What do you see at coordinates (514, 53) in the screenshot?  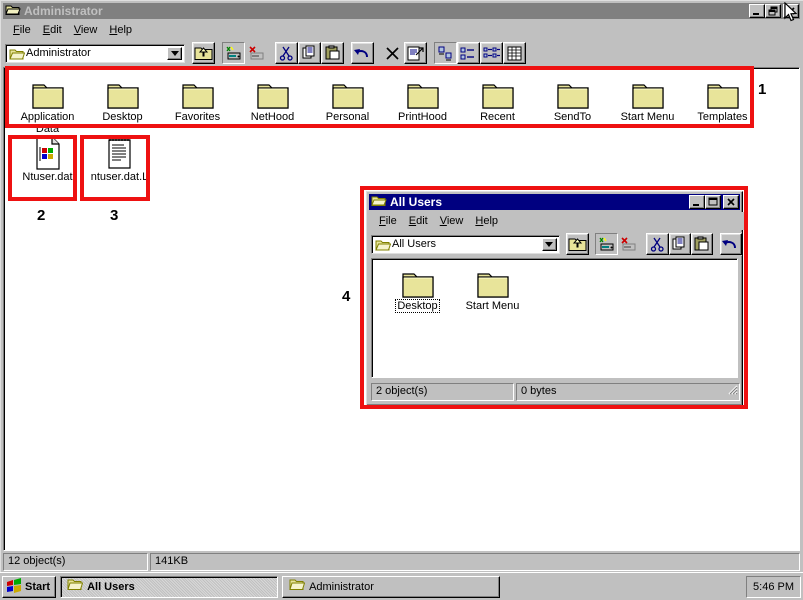 I see `details-view-icon` at bounding box center [514, 53].